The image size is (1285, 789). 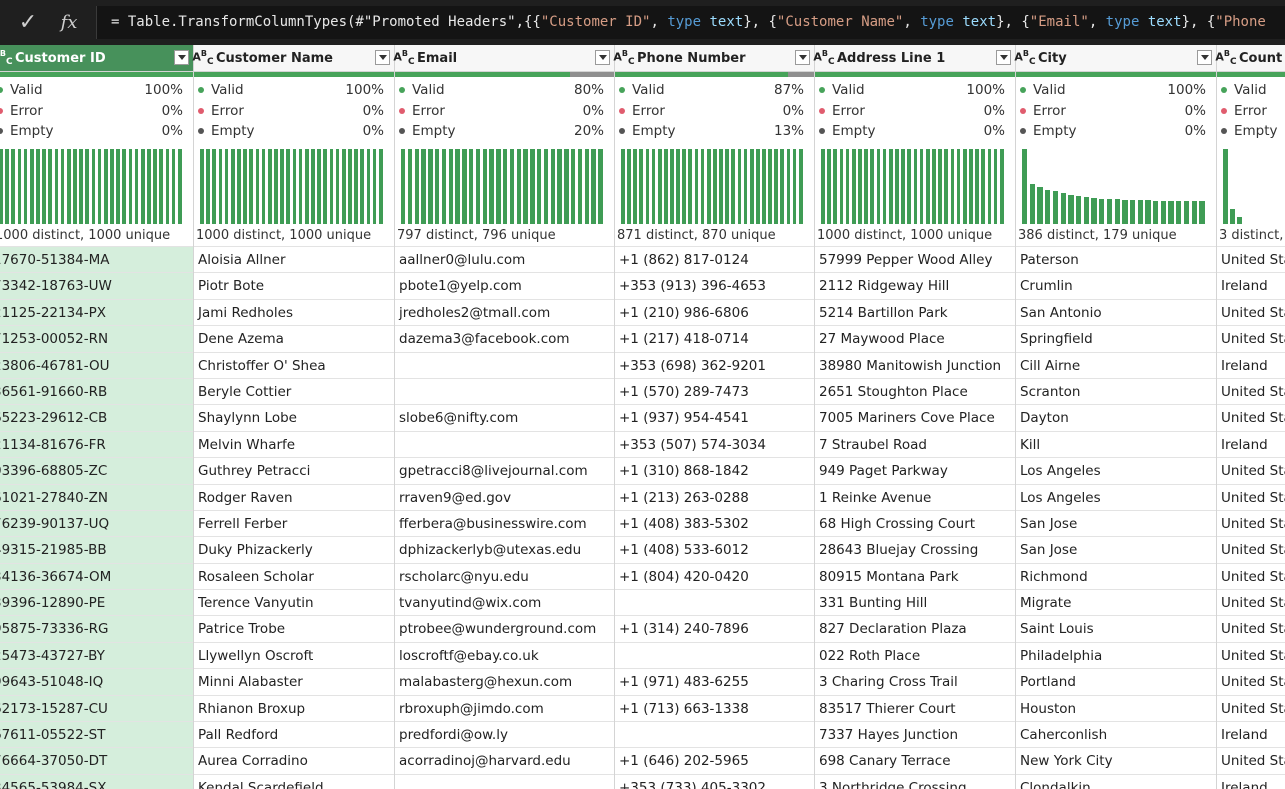 I want to click on table-cell: 7 Straubel Road, so click(x=915, y=443).